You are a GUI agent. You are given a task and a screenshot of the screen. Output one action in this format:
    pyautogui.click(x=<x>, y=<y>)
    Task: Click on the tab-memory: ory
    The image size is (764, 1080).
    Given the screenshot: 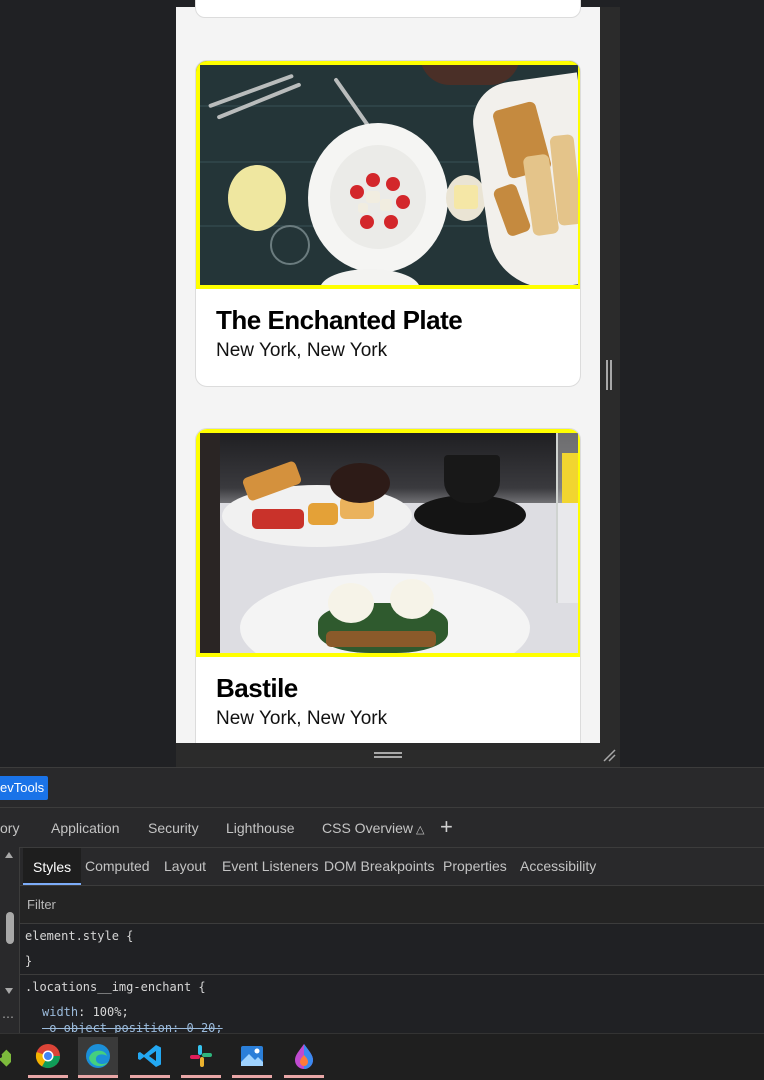 What is the action you would take?
    pyautogui.click(x=9, y=828)
    